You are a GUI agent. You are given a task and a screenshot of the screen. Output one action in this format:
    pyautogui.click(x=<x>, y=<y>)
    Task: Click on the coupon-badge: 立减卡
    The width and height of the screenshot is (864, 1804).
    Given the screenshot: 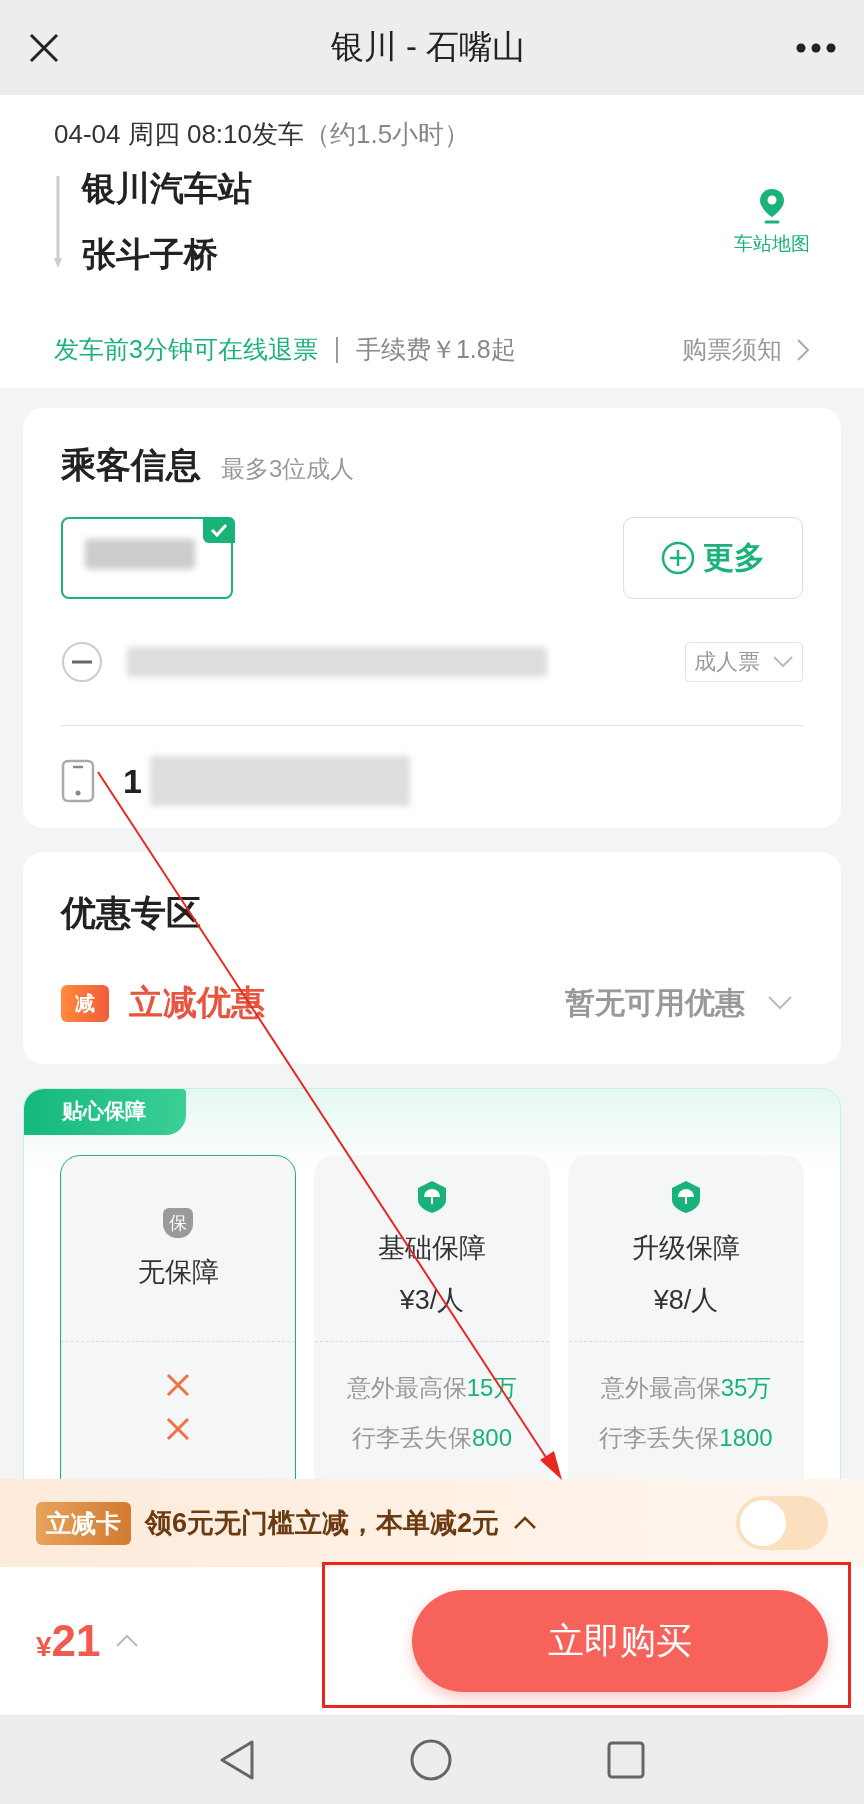 What is the action you would take?
    pyautogui.click(x=83, y=1523)
    